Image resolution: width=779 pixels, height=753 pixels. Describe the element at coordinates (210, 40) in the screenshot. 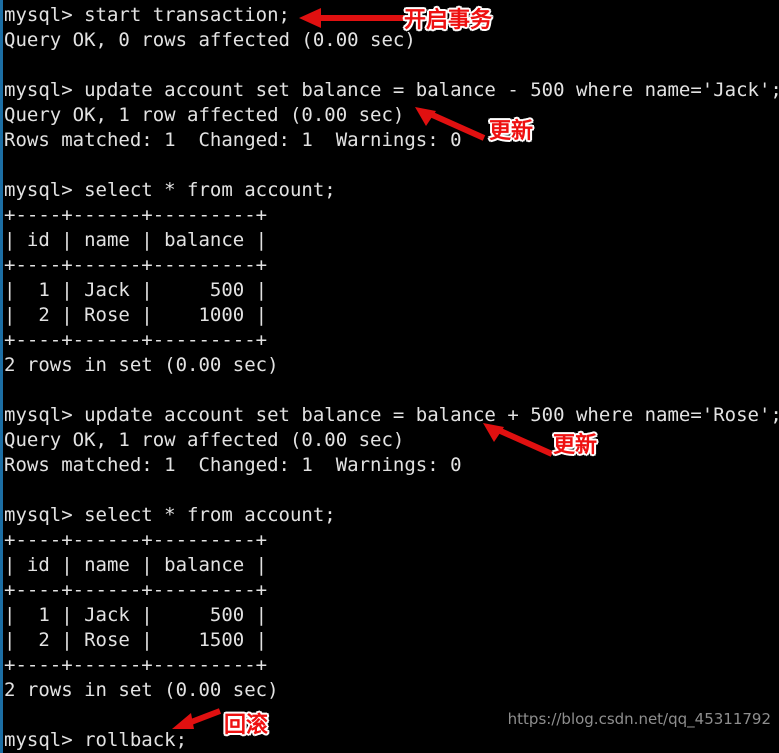

I see `terminal-line: Query OK, 0 rows affected (0.00 sec)` at that location.